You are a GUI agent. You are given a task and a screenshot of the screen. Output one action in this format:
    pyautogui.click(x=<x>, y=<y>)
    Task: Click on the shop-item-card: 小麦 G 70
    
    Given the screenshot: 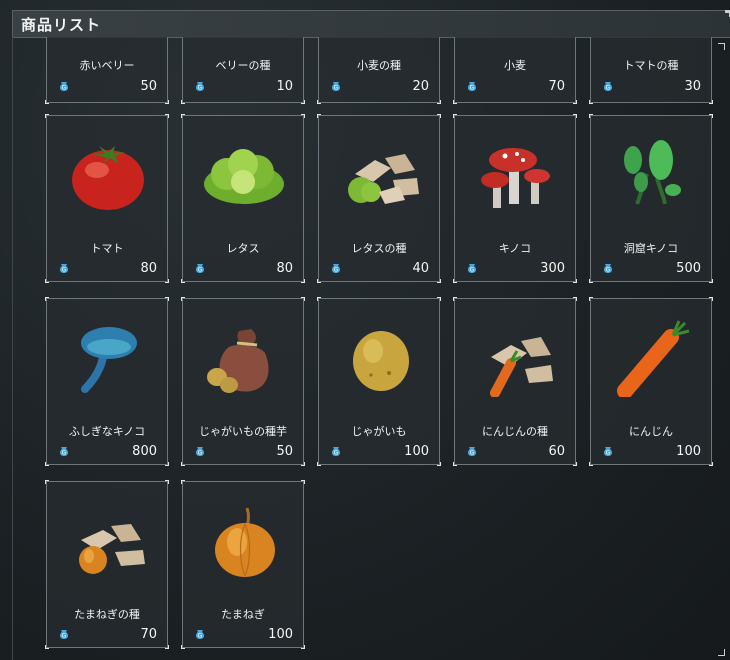 What is the action you would take?
    pyautogui.click(x=515, y=70)
    